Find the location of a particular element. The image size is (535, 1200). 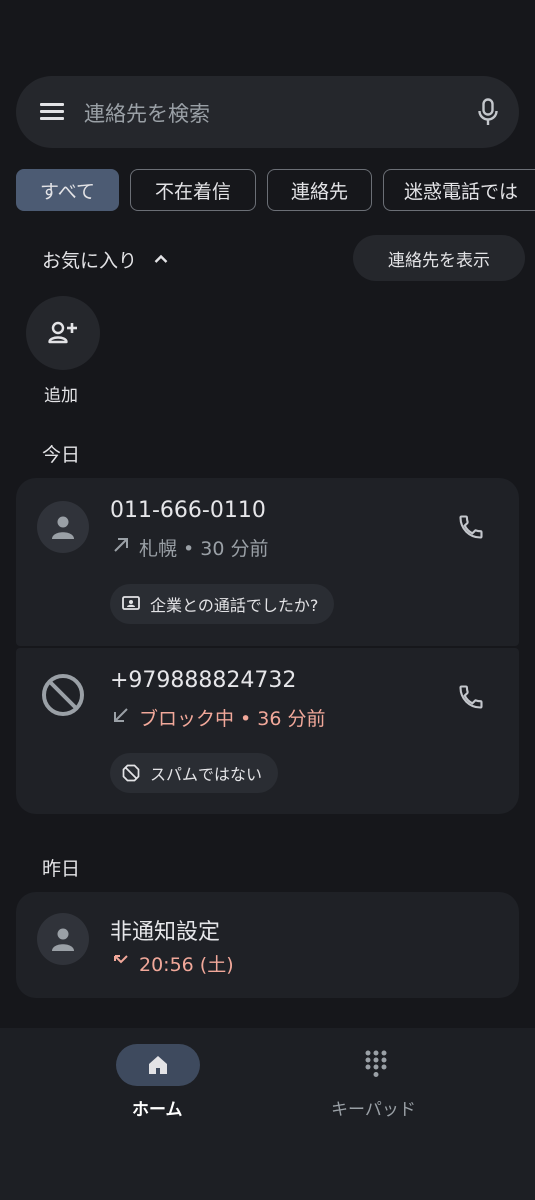

caller-name: 非通知設定 is located at coordinates (165, 932).